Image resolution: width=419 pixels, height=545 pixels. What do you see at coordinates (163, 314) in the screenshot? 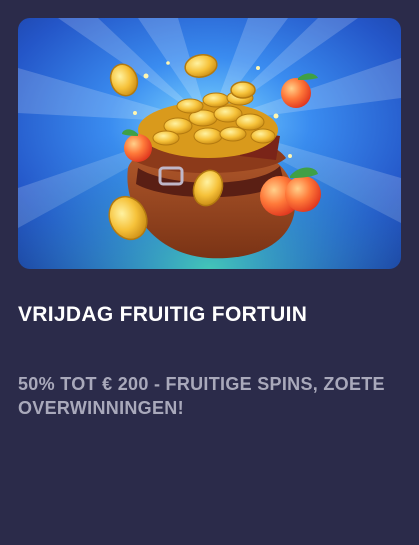
I see `promo-title: VRIJDAG FRUITIG FORTUIN` at bounding box center [163, 314].